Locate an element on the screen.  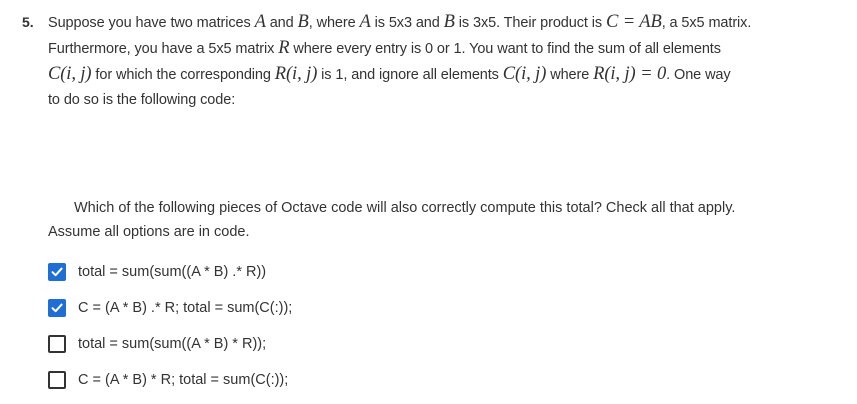
text-fragment: . One way is located at coordinates (698, 75).